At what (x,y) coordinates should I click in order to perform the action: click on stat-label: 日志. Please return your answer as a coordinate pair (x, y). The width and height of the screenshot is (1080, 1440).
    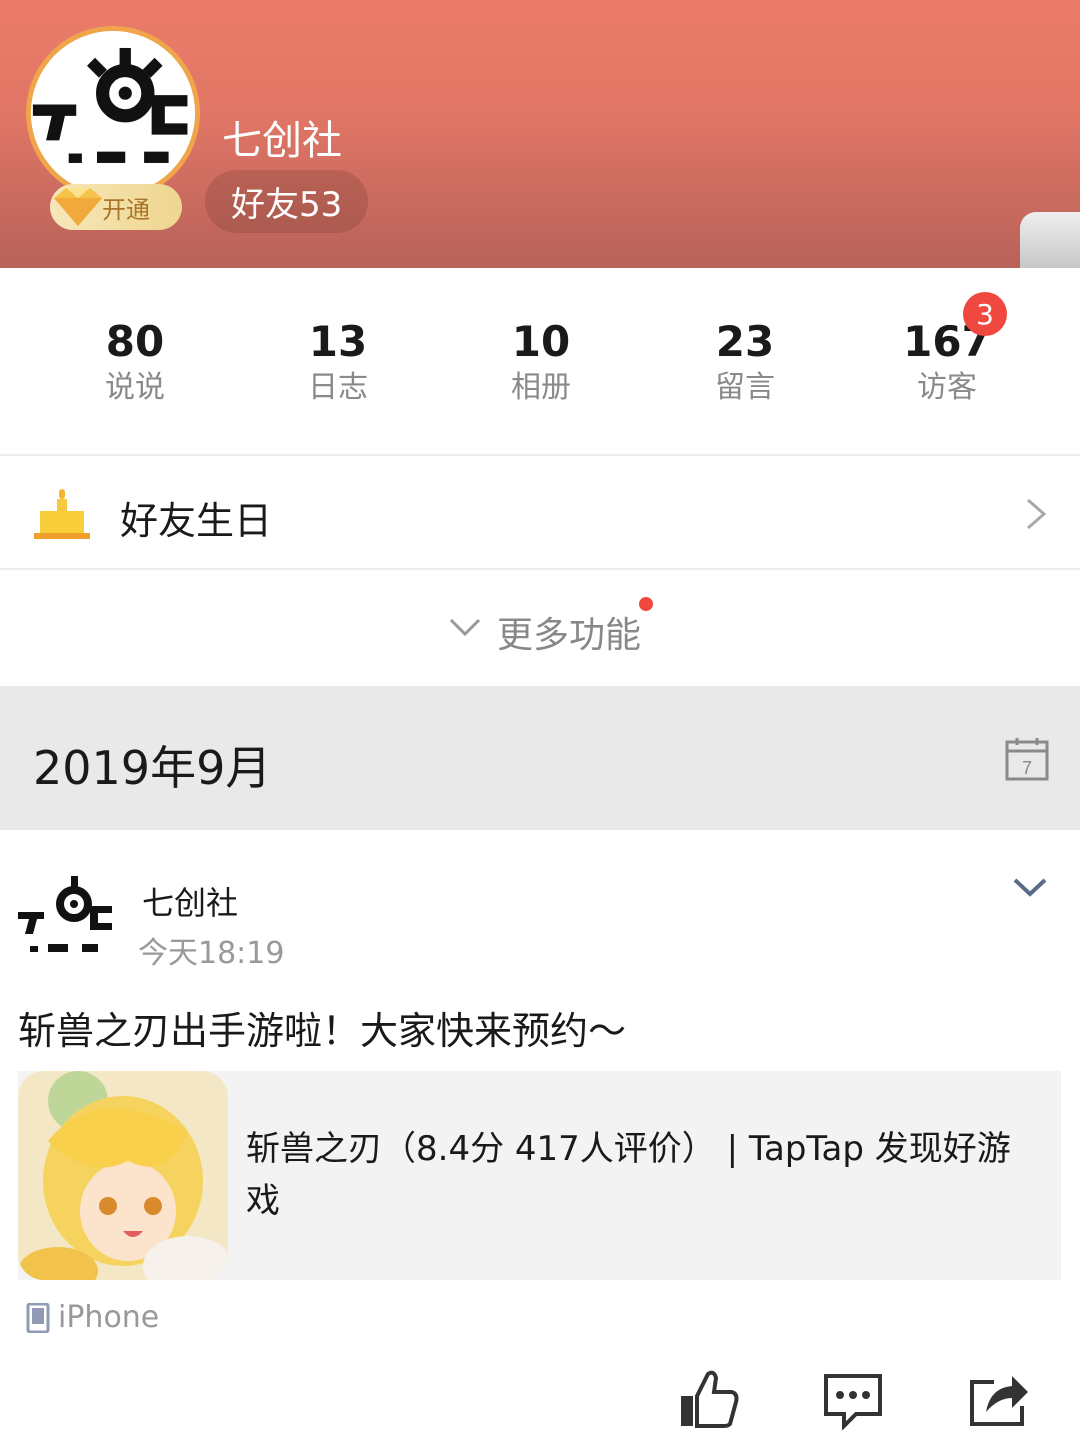
    Looking at the image, I should click on (338, 387).